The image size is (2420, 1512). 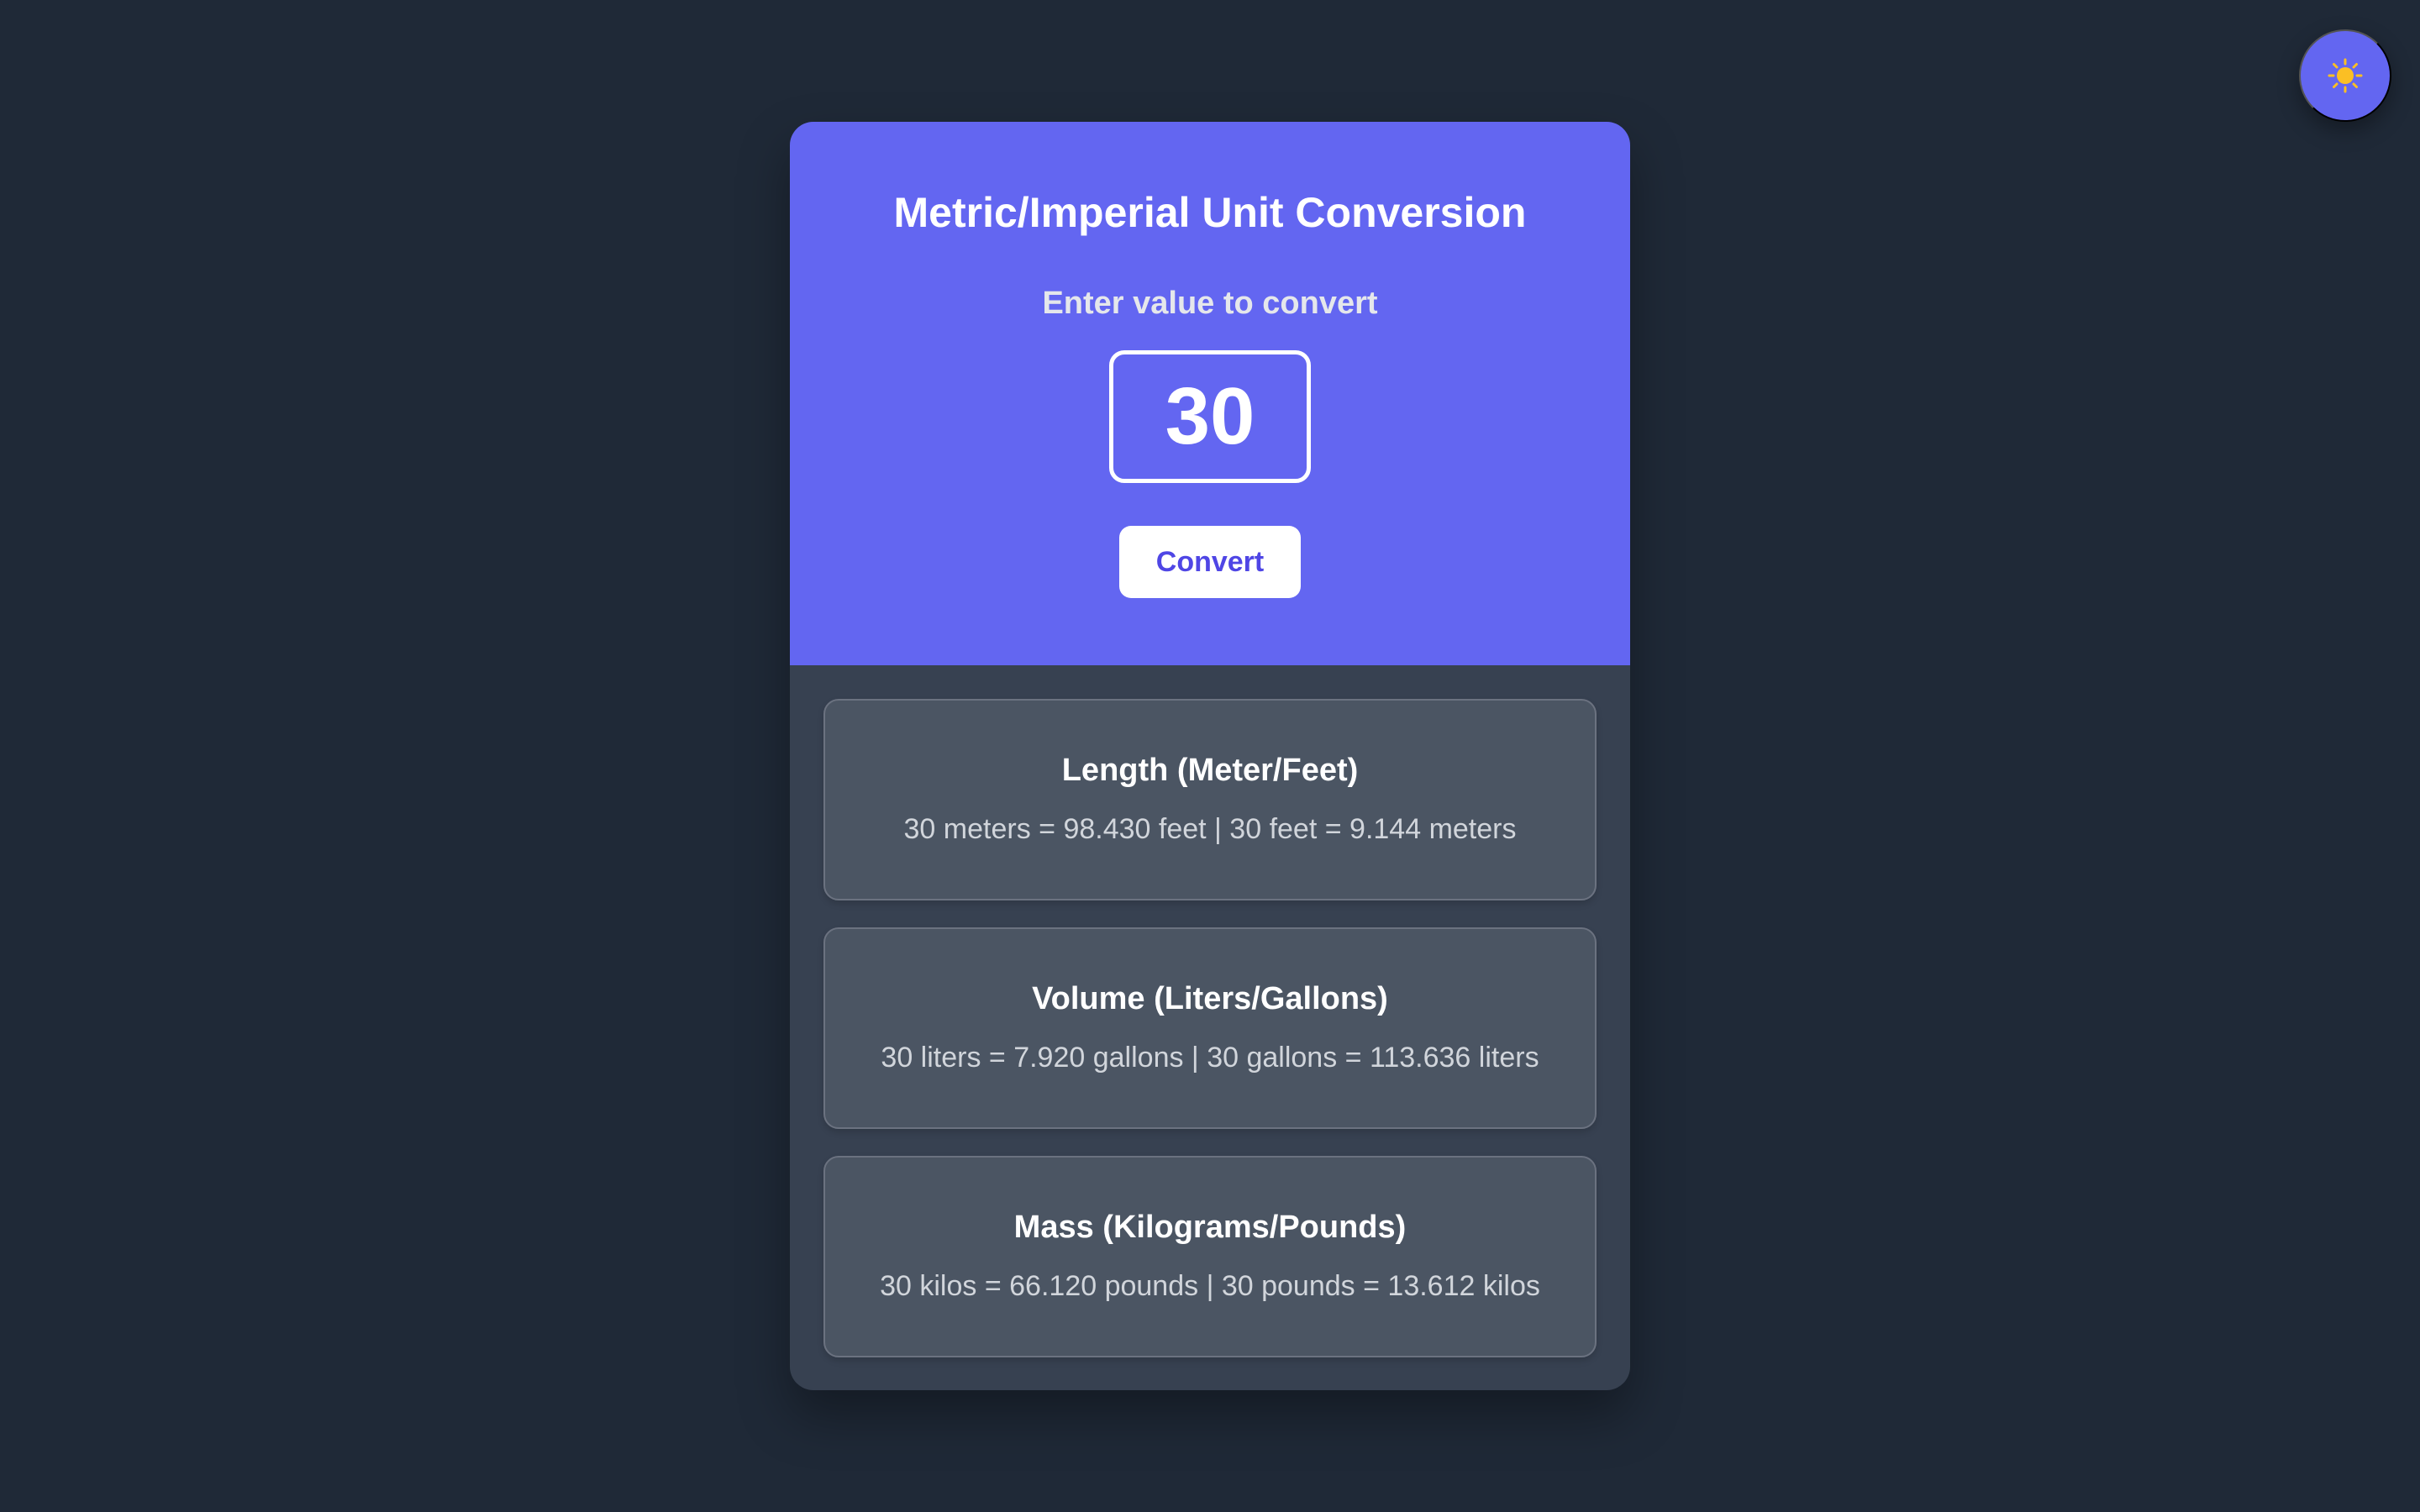 What do you see at coordinates (1210, 303) in the screenshot?
I see `input-label: Enter value to convert` at bounding box center [1210, 303].